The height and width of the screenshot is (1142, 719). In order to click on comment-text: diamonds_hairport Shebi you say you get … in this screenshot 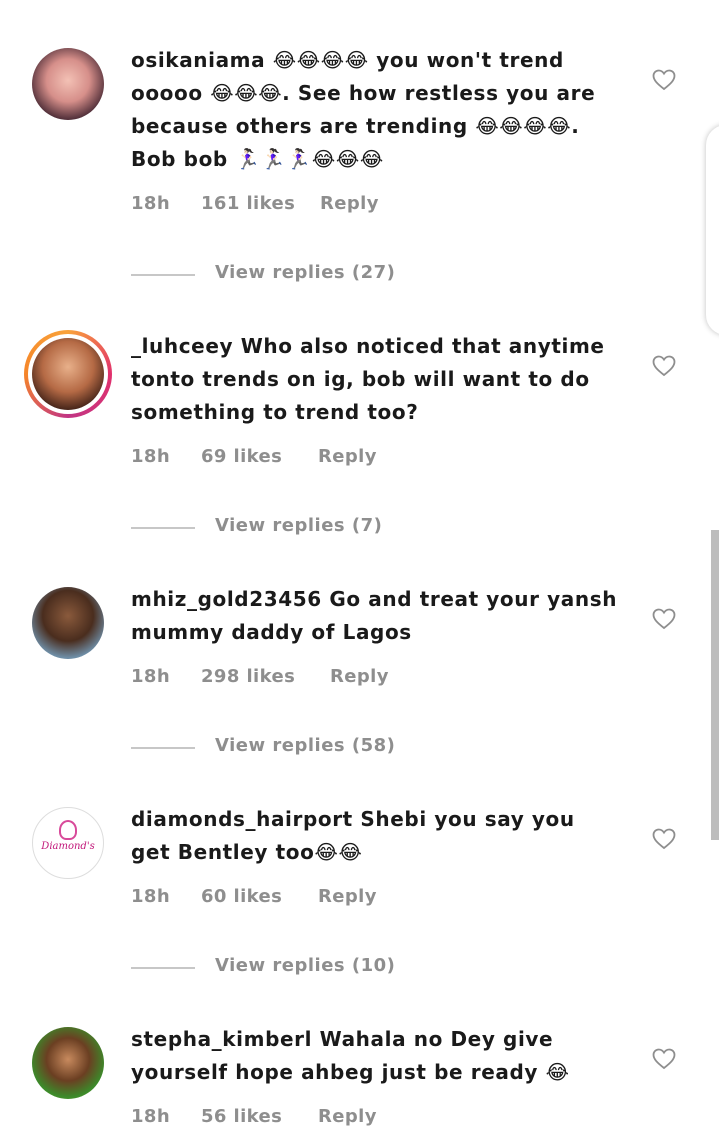, I will do `click(376, 836)`.